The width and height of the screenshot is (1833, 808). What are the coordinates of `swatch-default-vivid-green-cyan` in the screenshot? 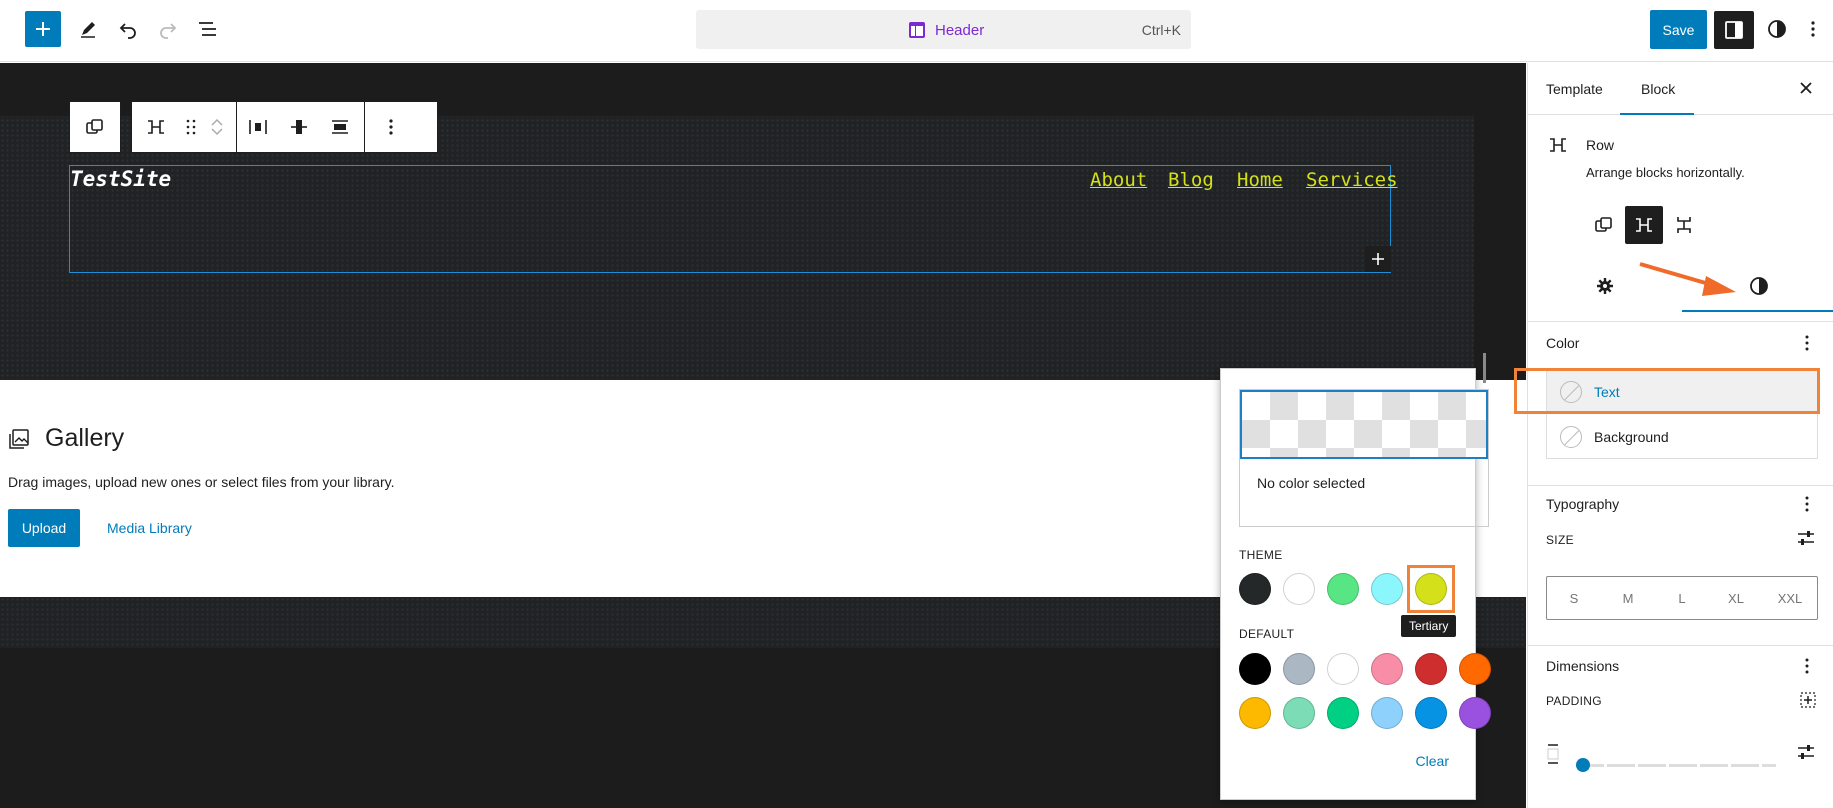 It's located at (1343, 713).